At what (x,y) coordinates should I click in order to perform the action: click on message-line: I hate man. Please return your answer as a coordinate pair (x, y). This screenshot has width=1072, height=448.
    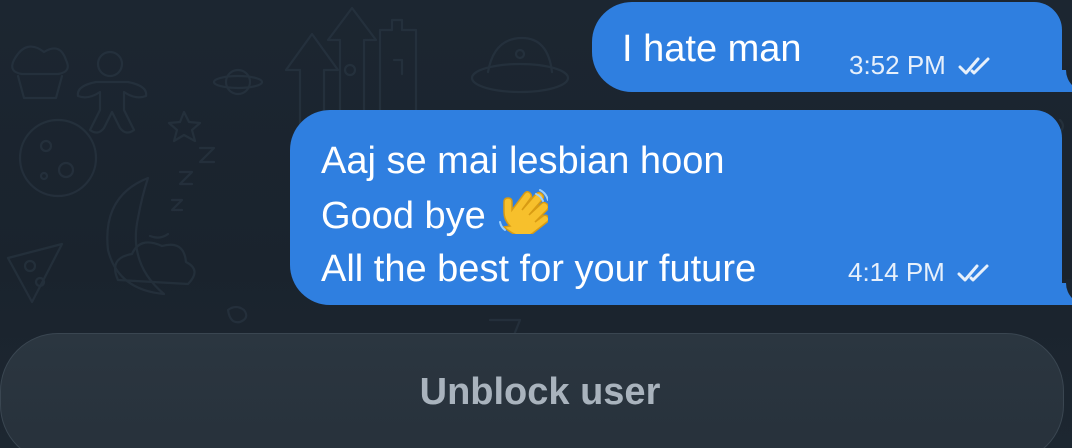
    Looking at the image, I should click on (712, 49).